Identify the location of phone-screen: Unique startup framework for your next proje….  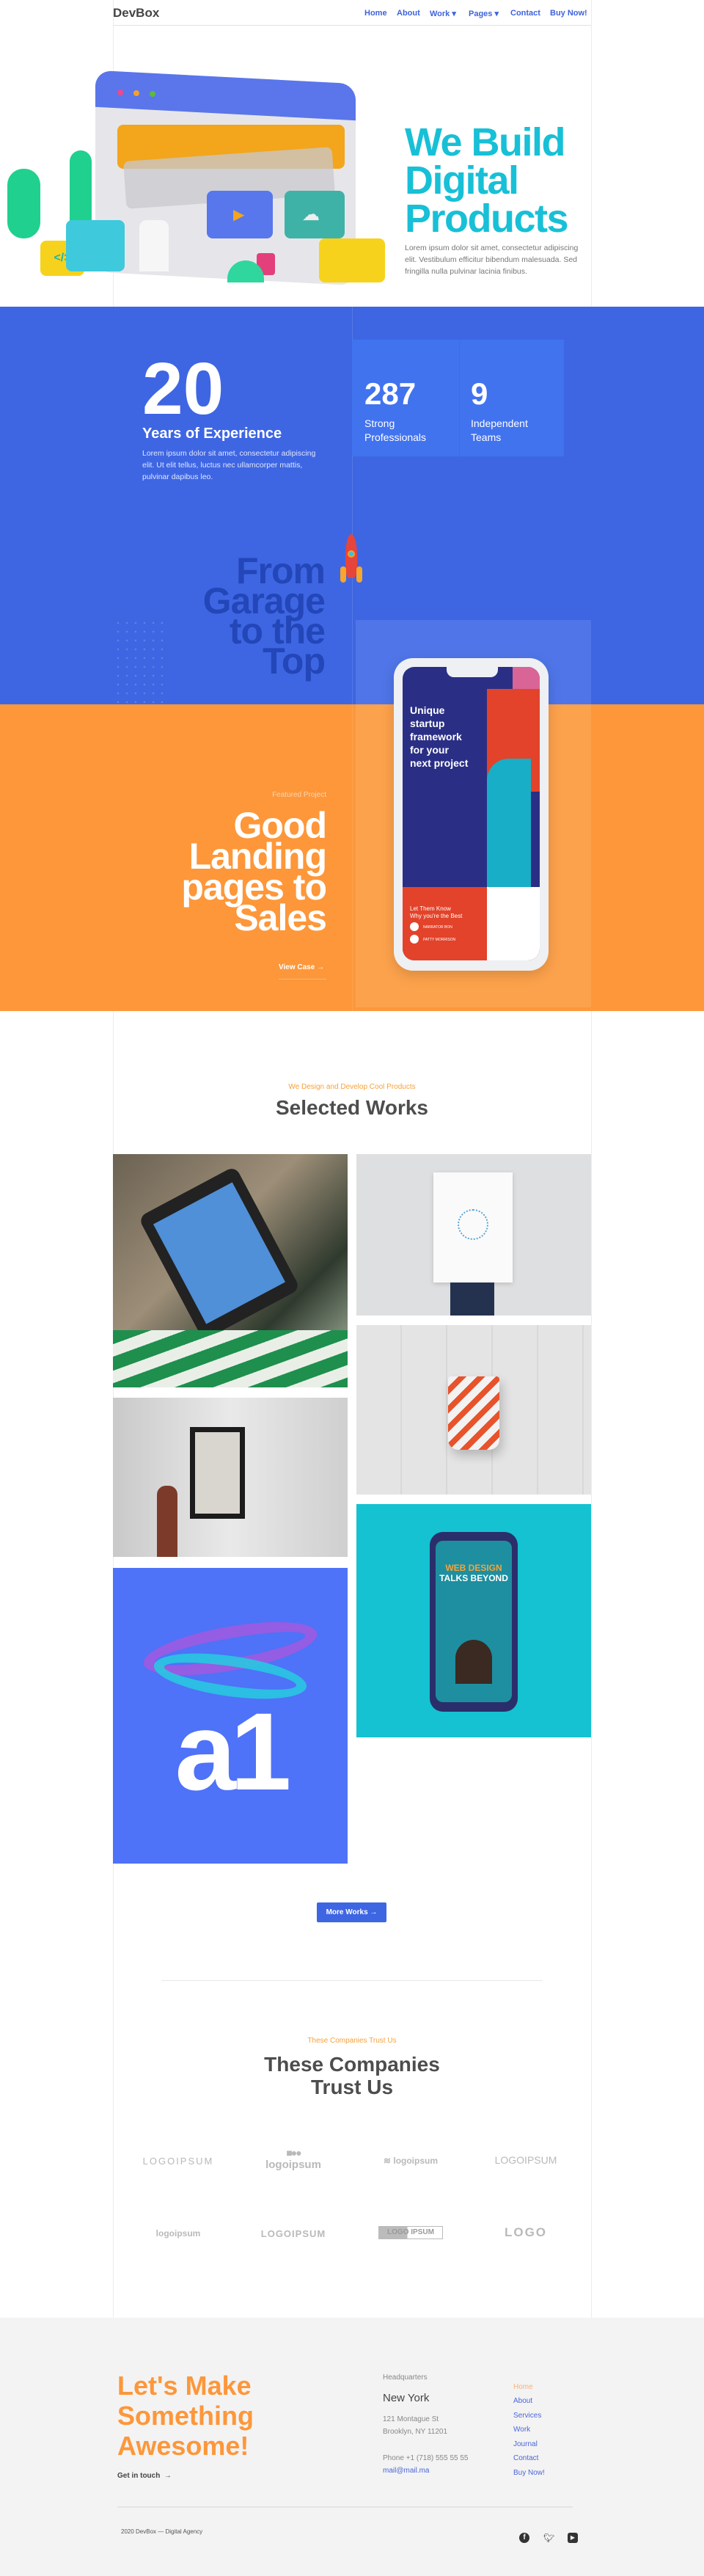
(471, 814).